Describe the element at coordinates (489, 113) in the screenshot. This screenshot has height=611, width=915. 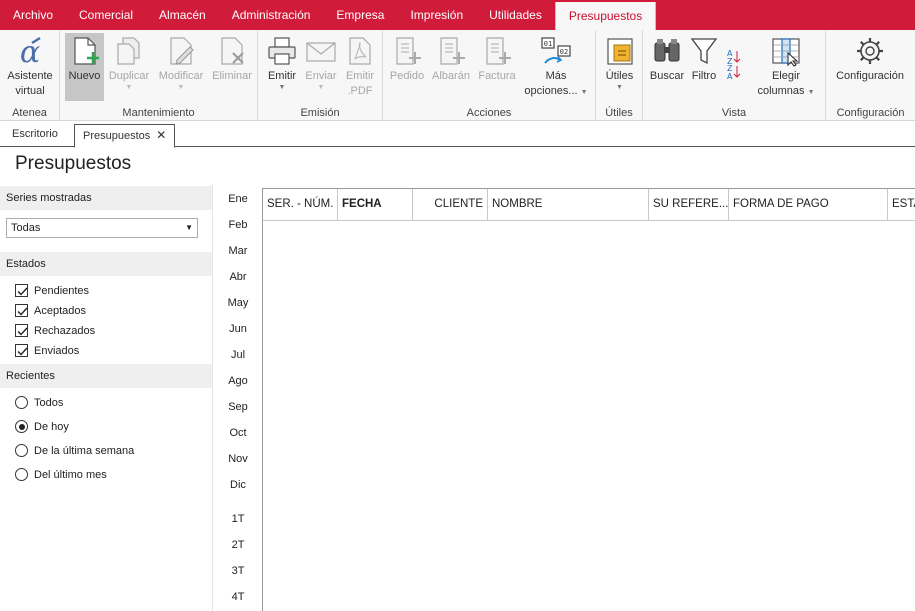
I see `group-acciones-label: Acciones` at that location.